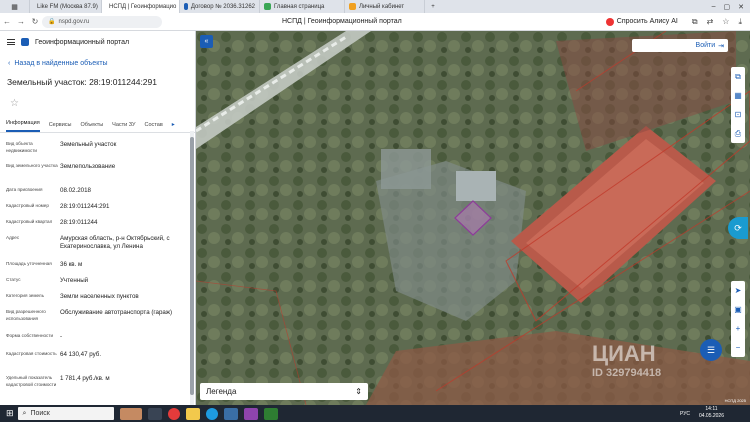 The width and height of the screenshot is (750, 422). I want to click on tab-label: Договор № 2036.31262, so click(222, 6).